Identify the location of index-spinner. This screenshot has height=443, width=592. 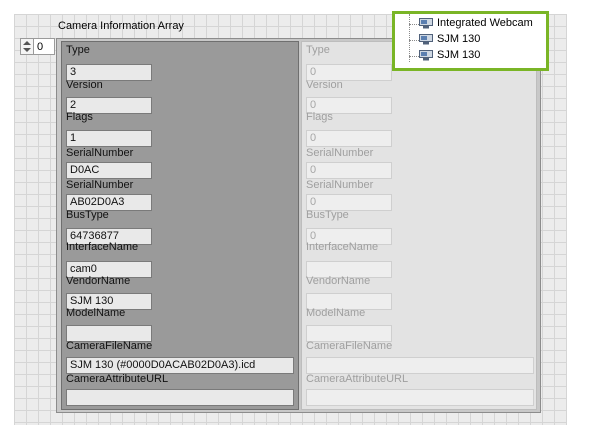
(27, 46).